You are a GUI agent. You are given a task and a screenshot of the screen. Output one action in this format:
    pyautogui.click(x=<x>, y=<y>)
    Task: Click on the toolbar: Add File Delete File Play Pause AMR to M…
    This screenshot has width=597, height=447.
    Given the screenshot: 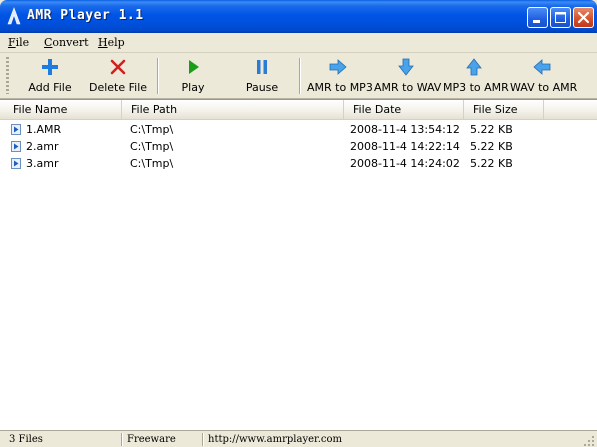 What is the action you would take?
    pyautogui.click(x=298, y=76)
    